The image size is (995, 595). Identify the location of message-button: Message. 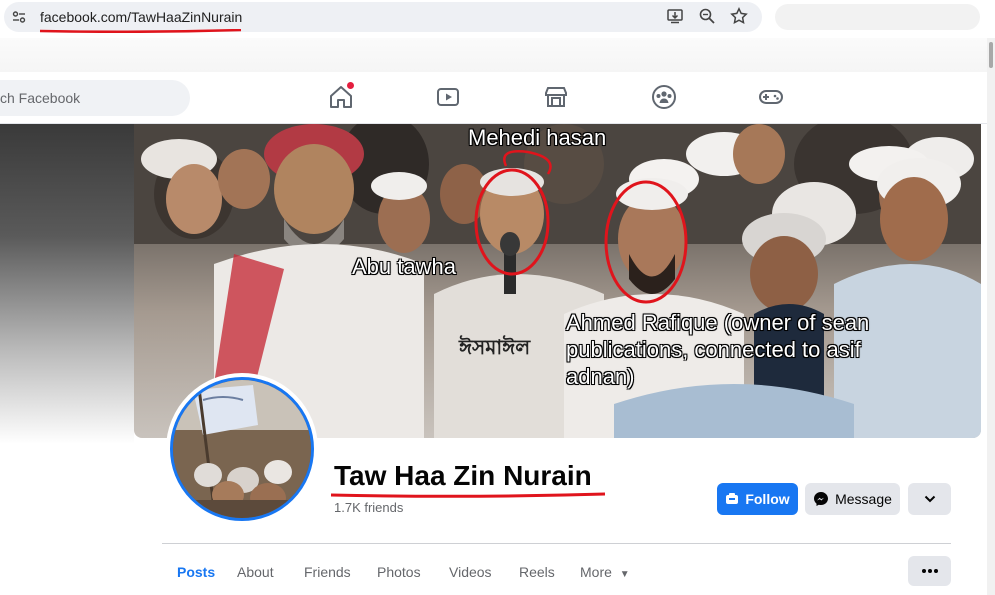
(852, 499).